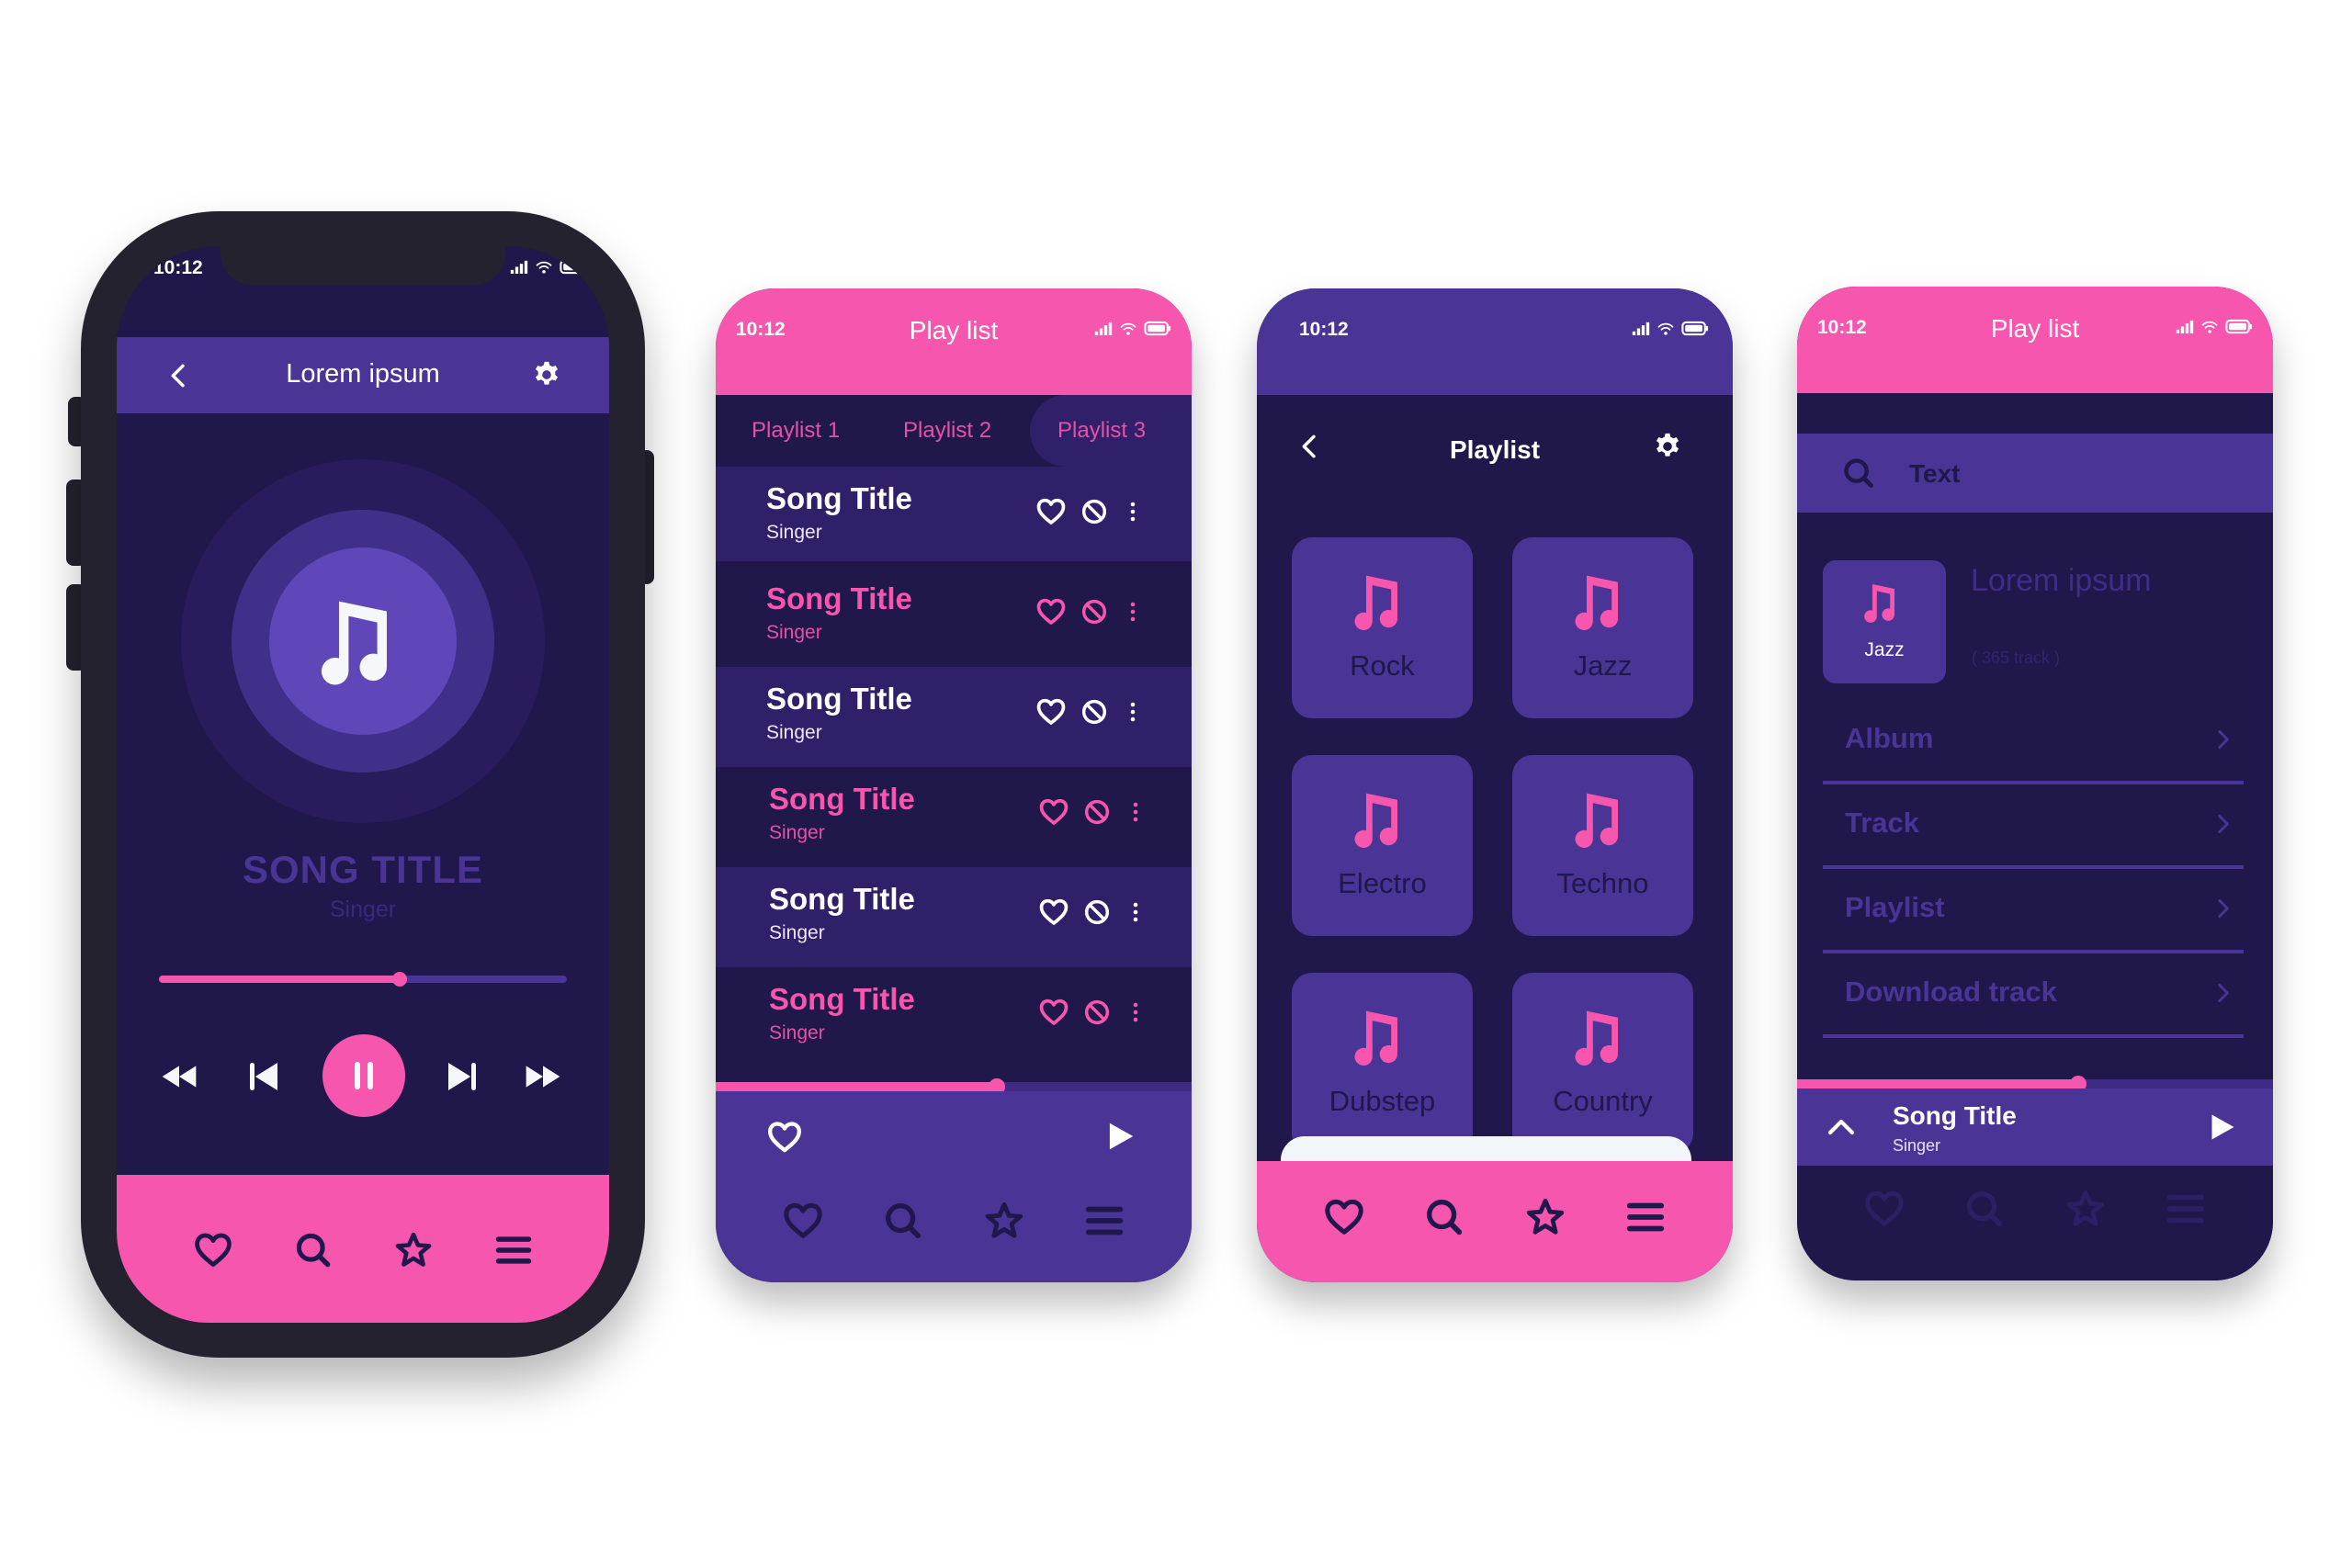  What do you see at coordinates (2035, 1223) in the screenshot?
I see `bottom-nav` at bounding box center [2035, 1223].